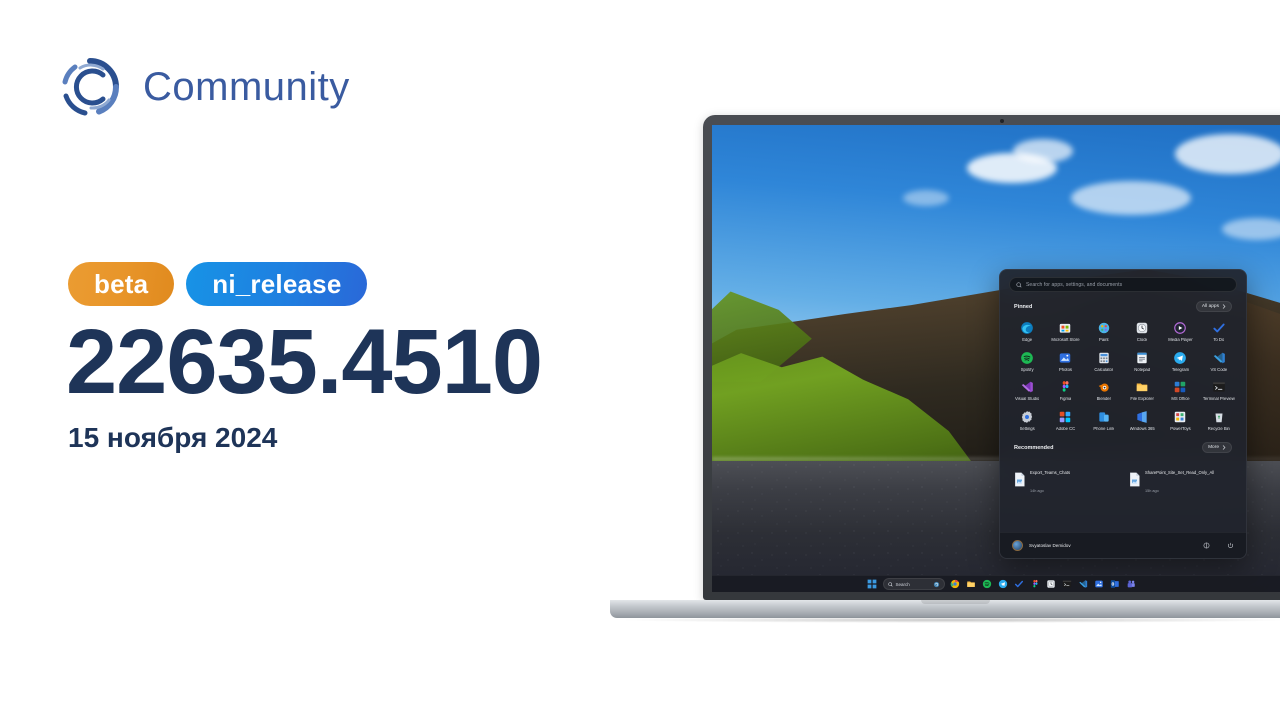 The image size is (1280, 720). Describe the element at coordinates (1065, 420) in the screenshot. I see `app-tile-adobe-cc: Adobe CC` at that location.